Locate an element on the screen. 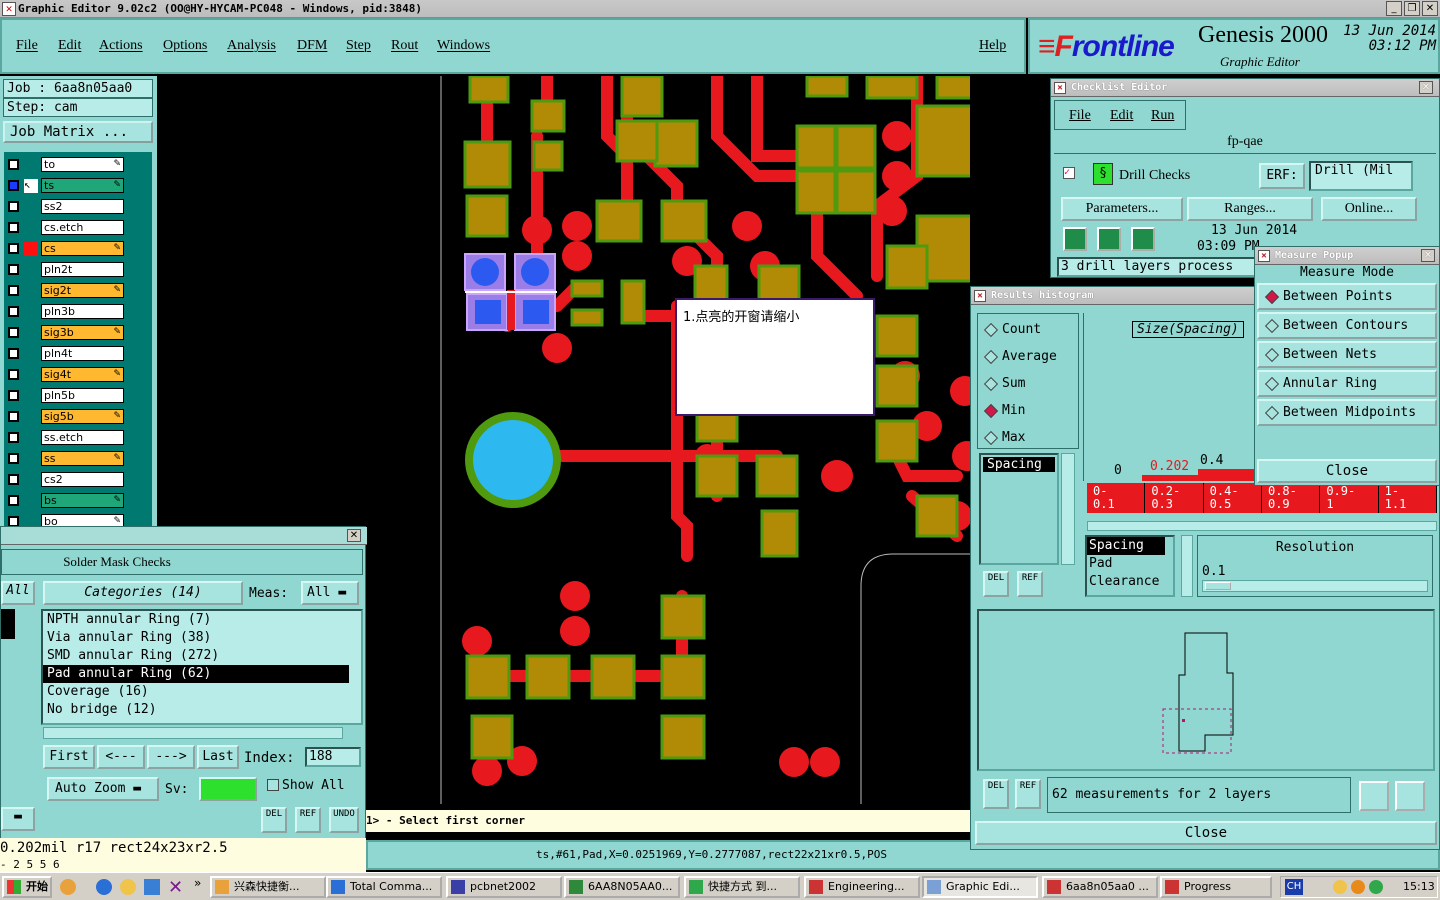 The width and height of the screenshot is (1440, 900). layer-row-to: to ✎ is located at coordinates (78, 165).